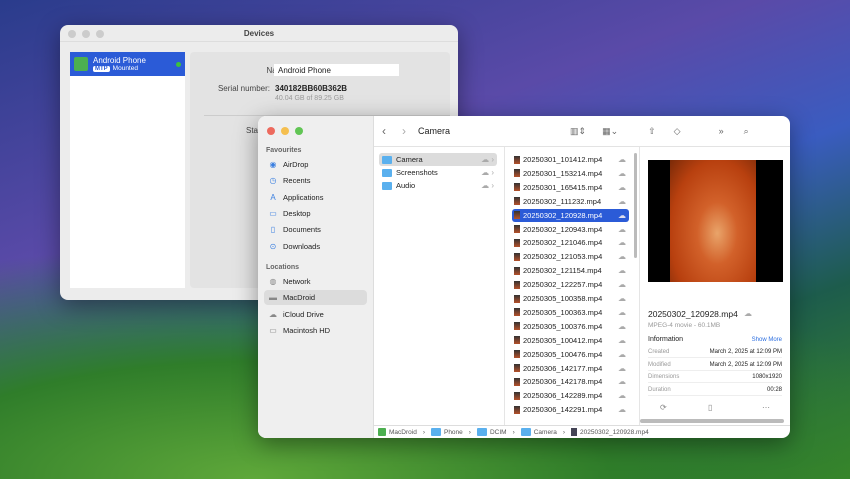  What do you see at coordinates (614, 432) in the screenshot?
I see `path-label: 20250302_120928.mp4` at bounding box center [614, 432].